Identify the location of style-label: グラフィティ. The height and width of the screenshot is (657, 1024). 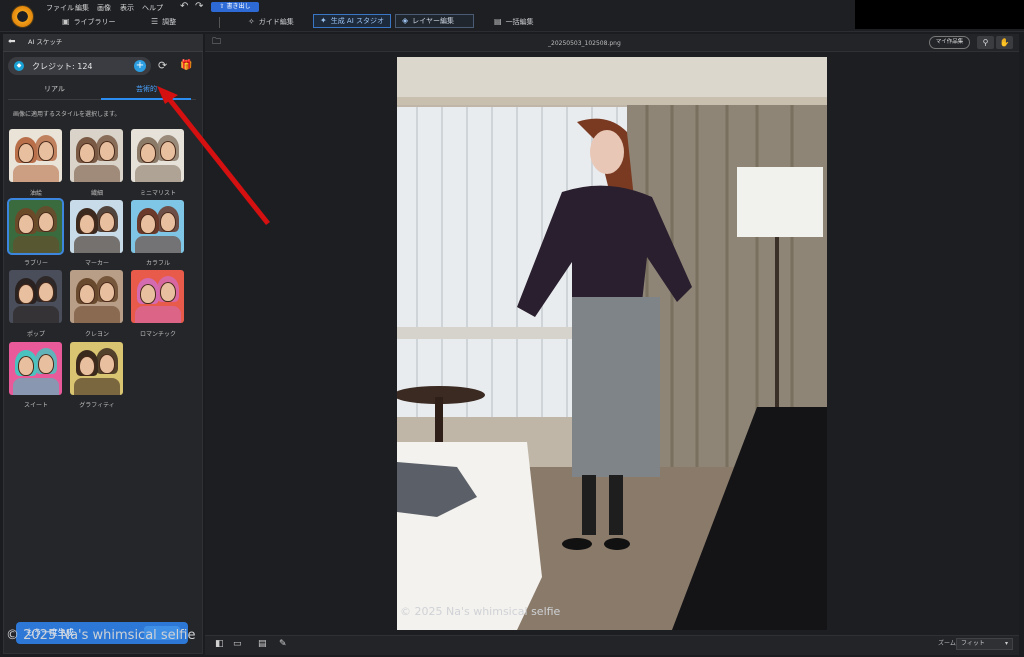
(97, 405).